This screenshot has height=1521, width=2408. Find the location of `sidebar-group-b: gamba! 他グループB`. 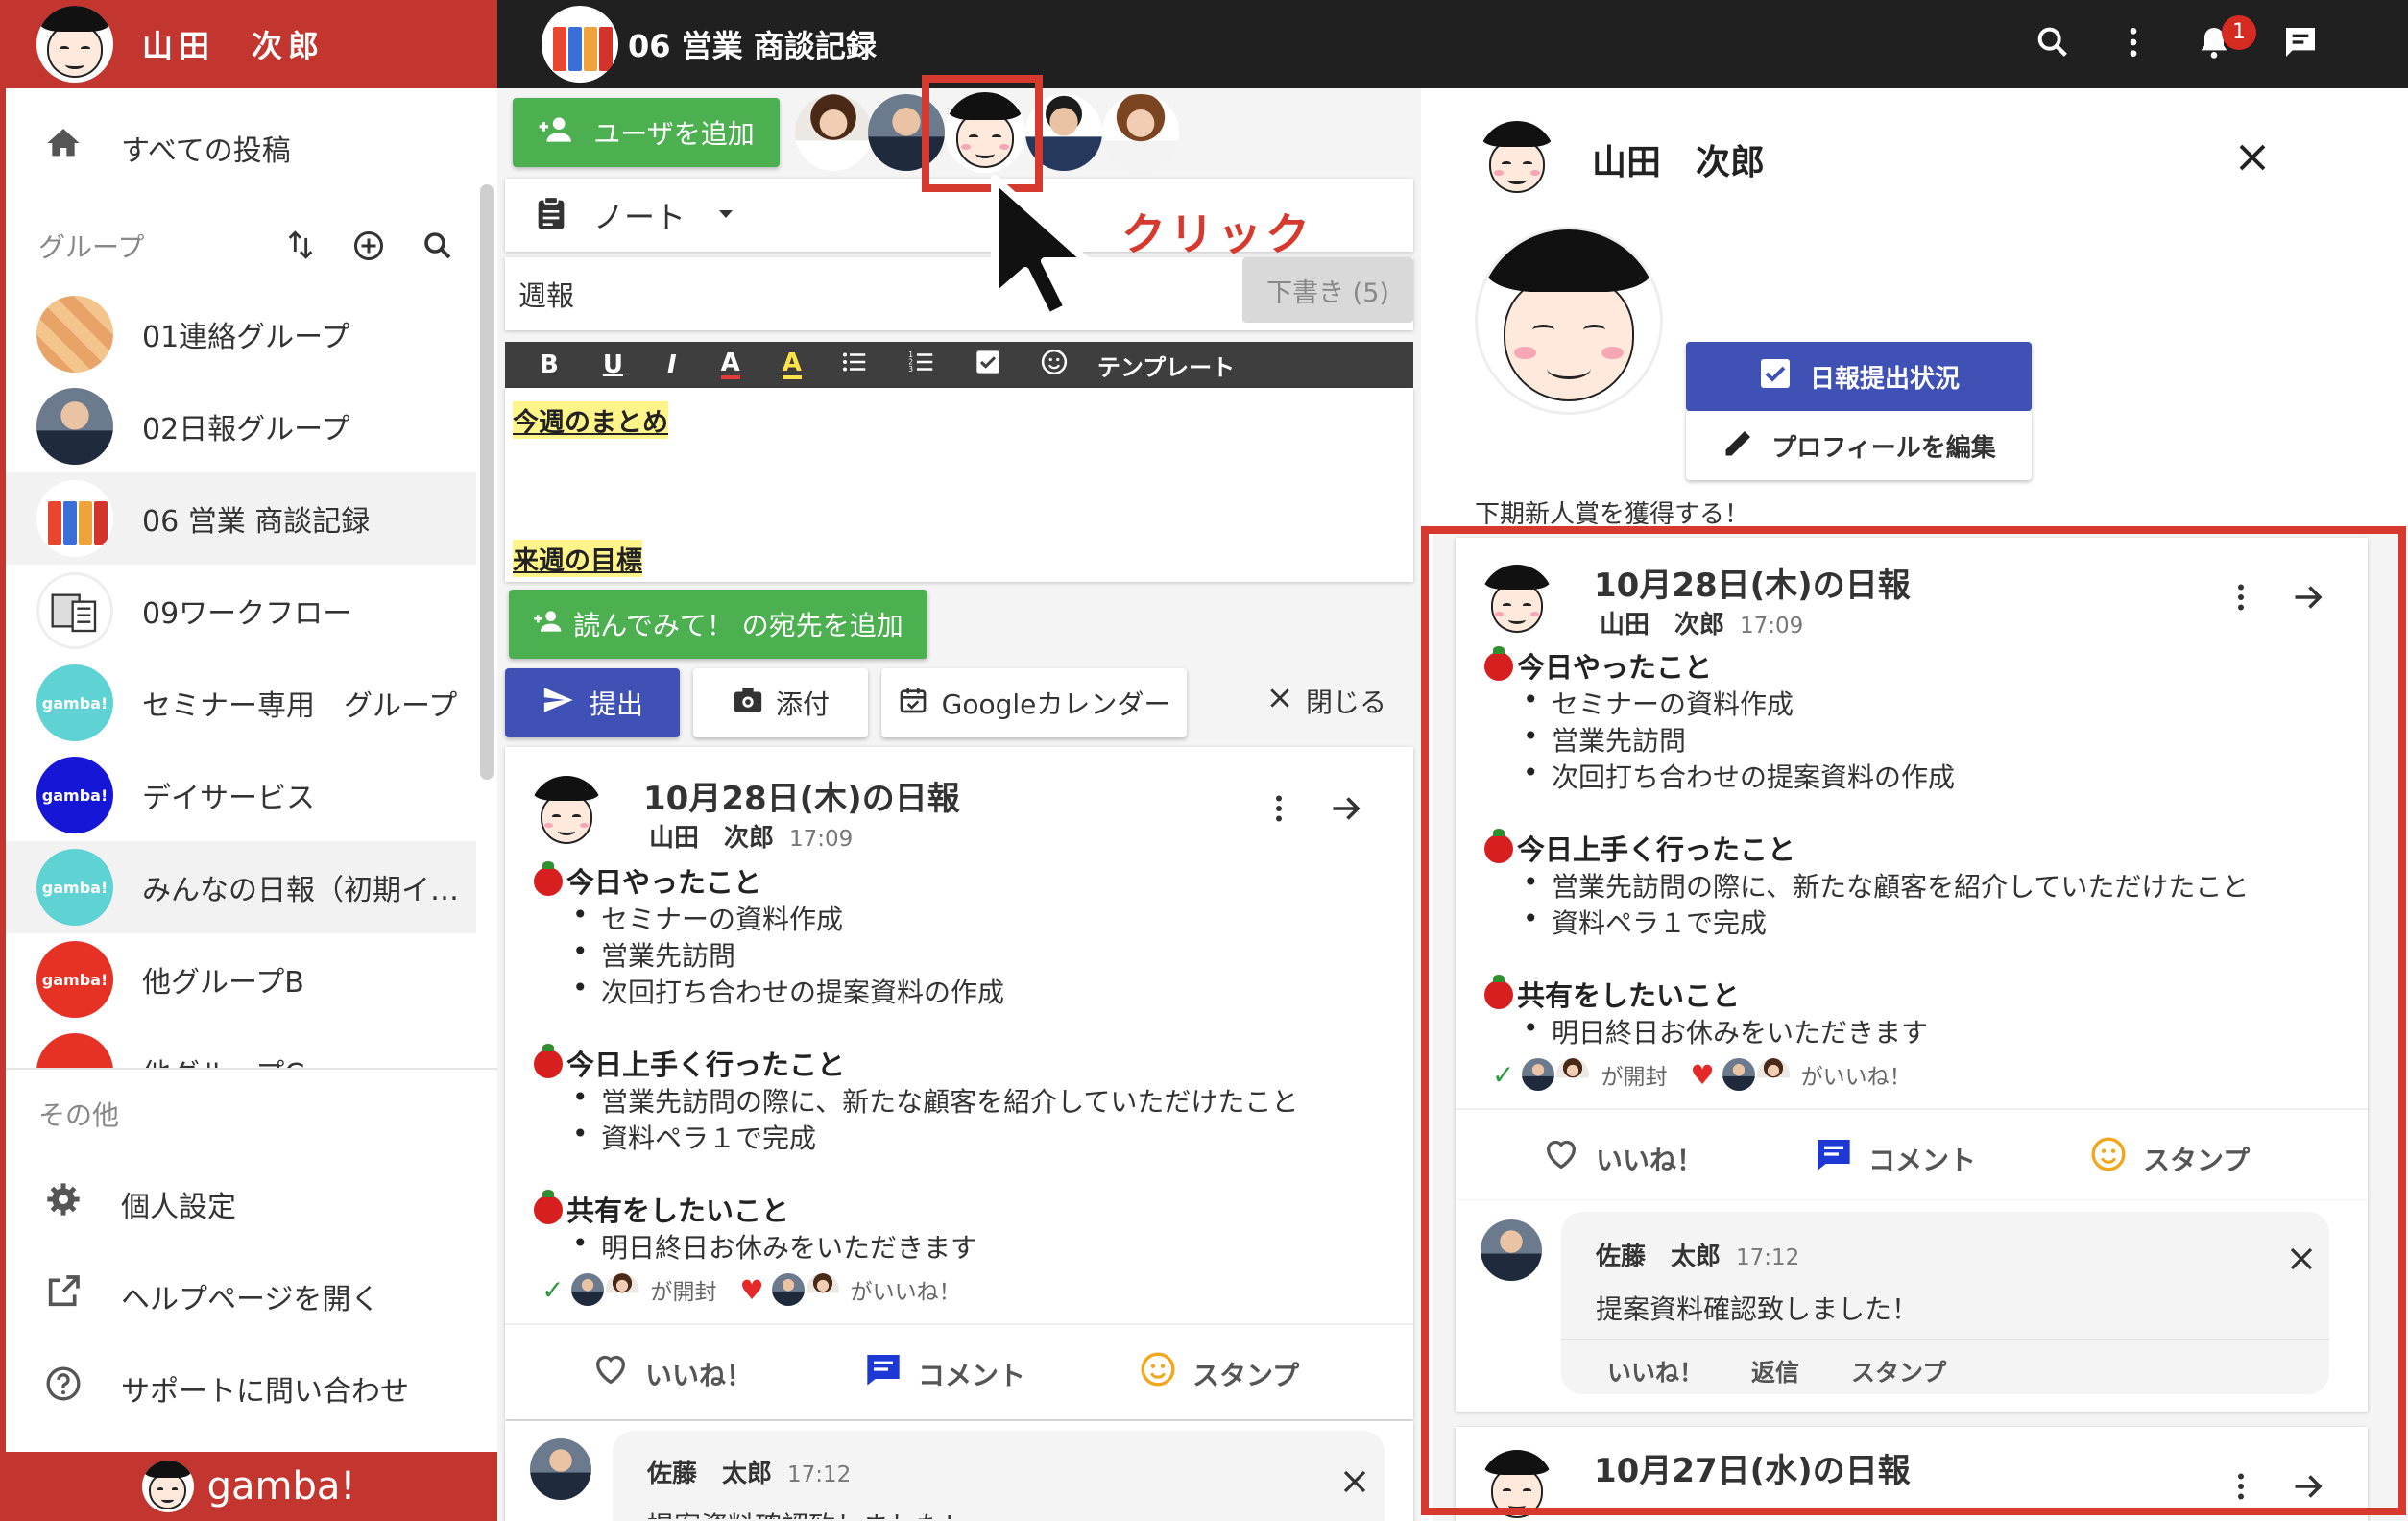

sidebar-group-b: gamba! 他グループB is located at coordinates (241, 979).